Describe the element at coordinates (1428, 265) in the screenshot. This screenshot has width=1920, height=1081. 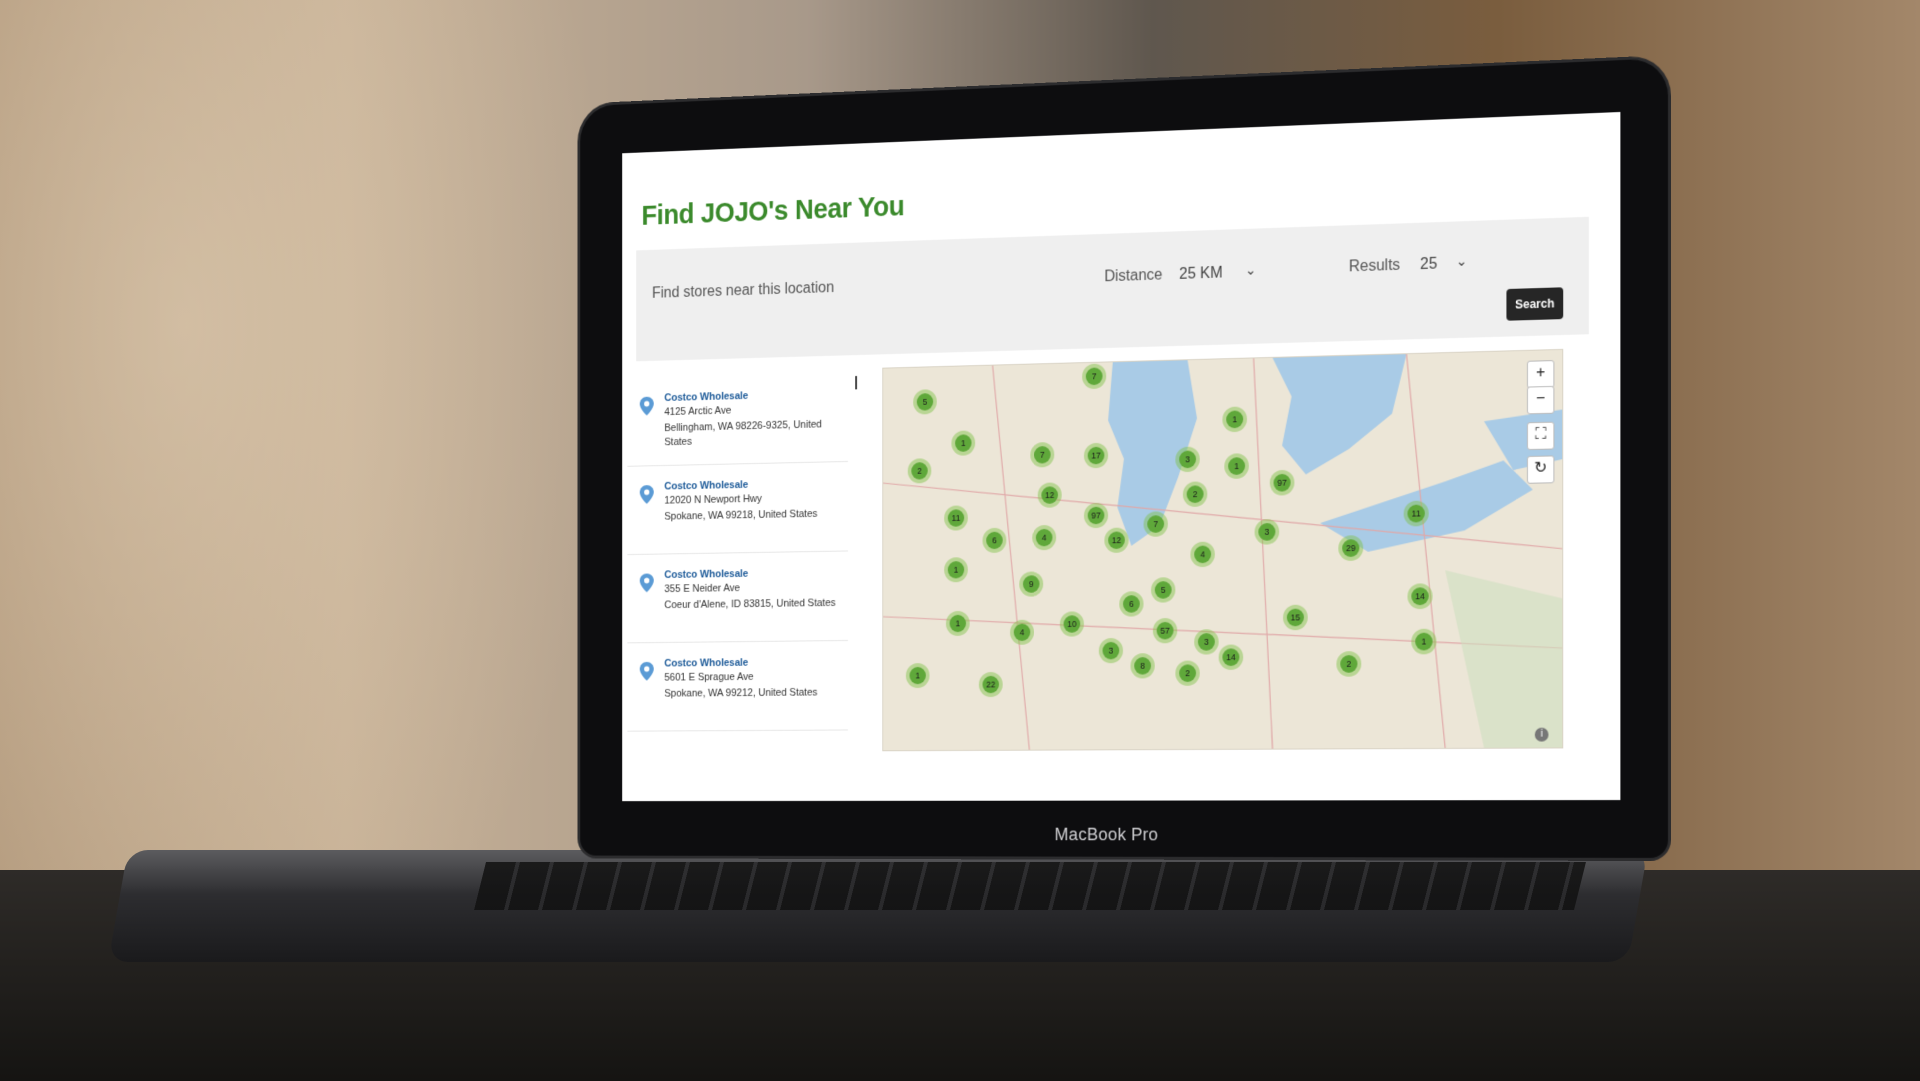
I see `results-select: 25` at that location.